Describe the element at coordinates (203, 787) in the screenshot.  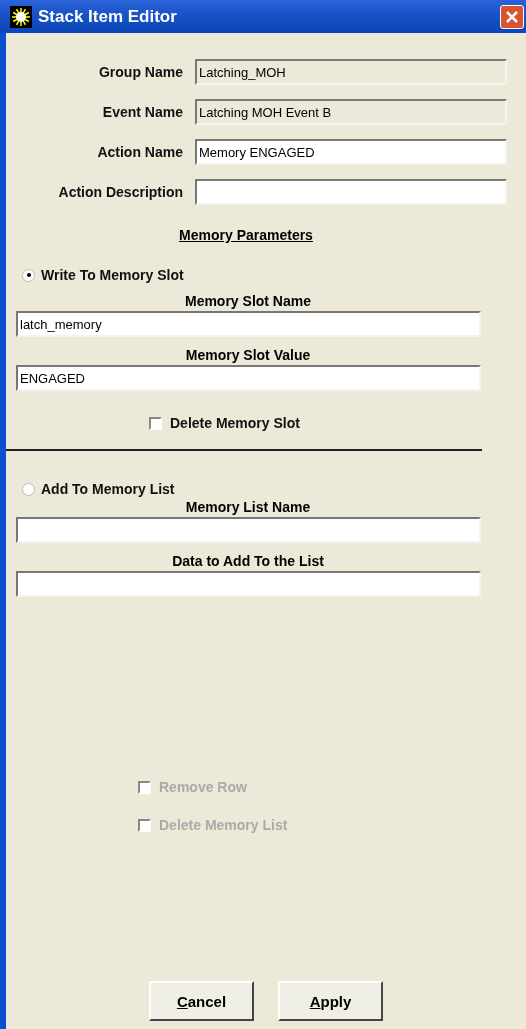
I see `checkbox-label: Remove Row` at that location.